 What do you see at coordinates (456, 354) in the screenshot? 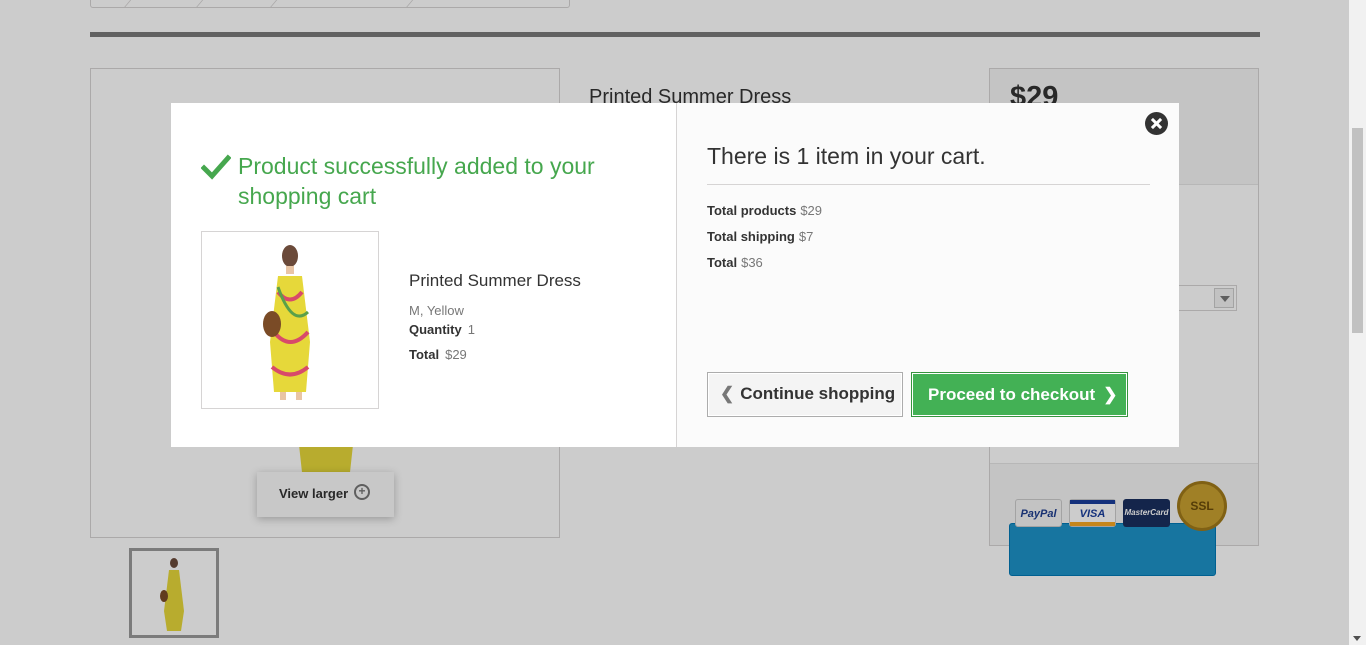
I see `product-total-value: $29` at bounding box center [456, 354].